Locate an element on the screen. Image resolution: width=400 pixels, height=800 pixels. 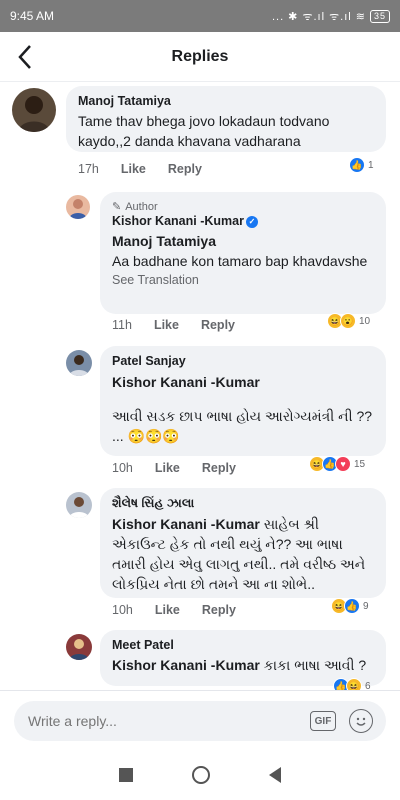
home-icon is located at coordinates (200, 775).